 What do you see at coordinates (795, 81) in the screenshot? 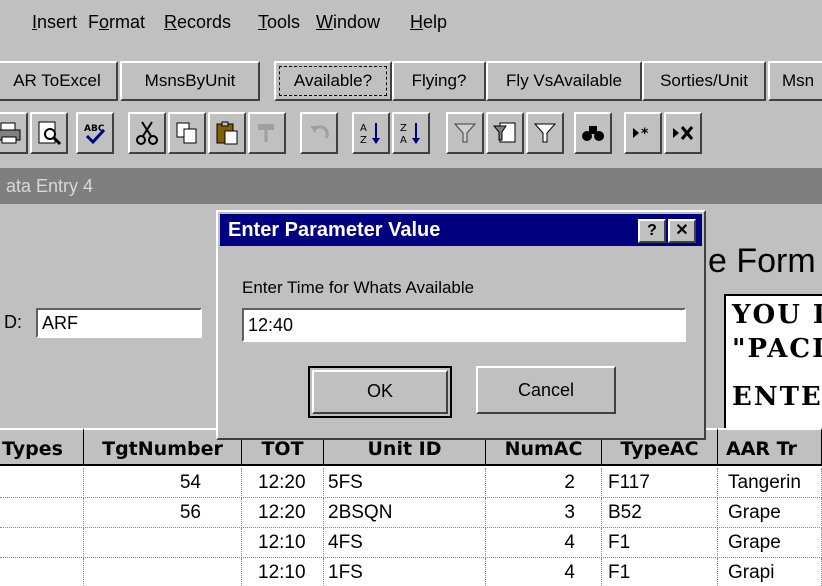
I see `msn-button: Msn` at bounding box center [795, 81].